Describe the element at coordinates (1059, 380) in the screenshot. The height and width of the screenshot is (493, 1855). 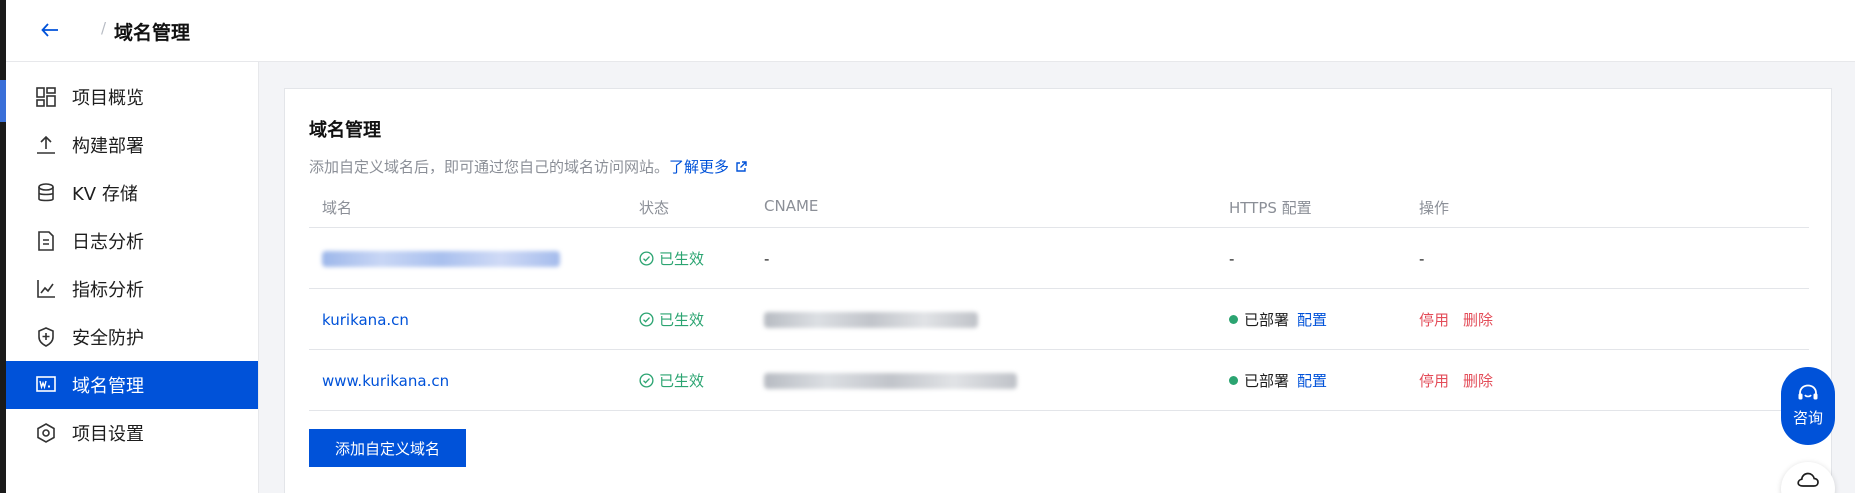
I see `table-row: www.kurikana.cn 已生效 已部署 配置 停用 删除` at that location.